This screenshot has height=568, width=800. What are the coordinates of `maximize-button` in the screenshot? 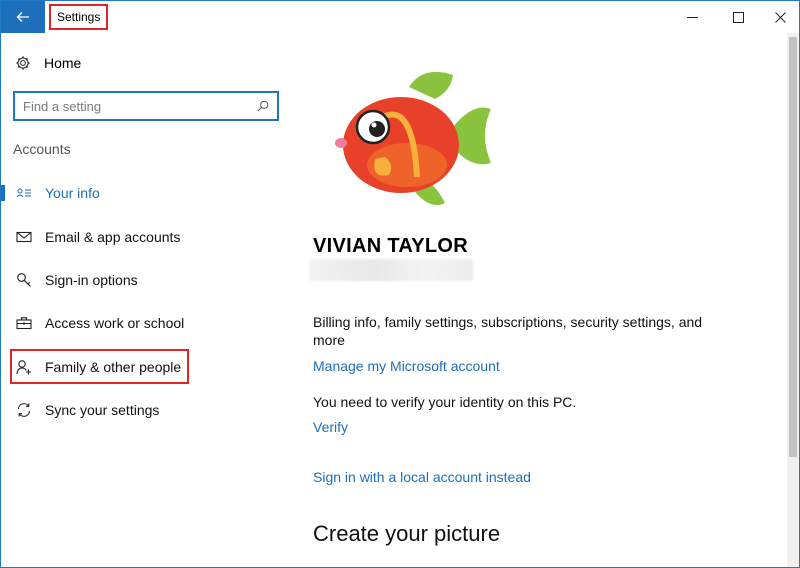 It's located at (738, 17).